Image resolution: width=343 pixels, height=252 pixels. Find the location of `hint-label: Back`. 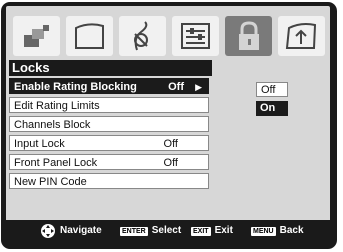

hint-label: Back is located at coordinates (291, 230).